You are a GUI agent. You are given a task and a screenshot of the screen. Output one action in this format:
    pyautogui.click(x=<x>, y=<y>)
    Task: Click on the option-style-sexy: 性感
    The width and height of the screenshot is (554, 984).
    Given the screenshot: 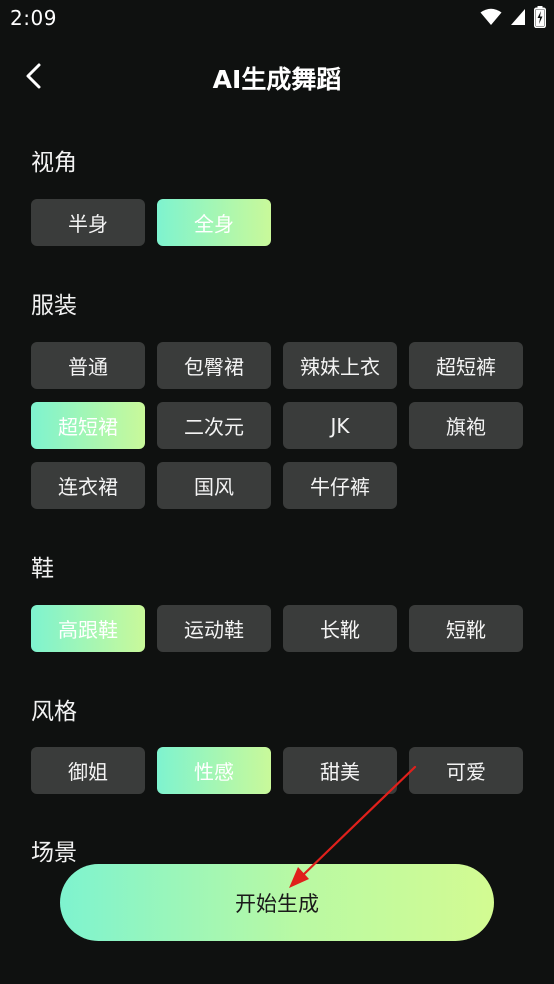 What is the action you would take?
    pyautogui.click(x=214, y=770)
    